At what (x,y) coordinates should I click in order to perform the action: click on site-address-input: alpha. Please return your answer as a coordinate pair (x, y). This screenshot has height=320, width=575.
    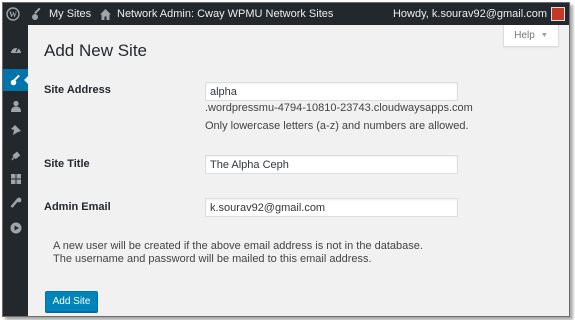
    Looking at the image, I should click on (331, 91).